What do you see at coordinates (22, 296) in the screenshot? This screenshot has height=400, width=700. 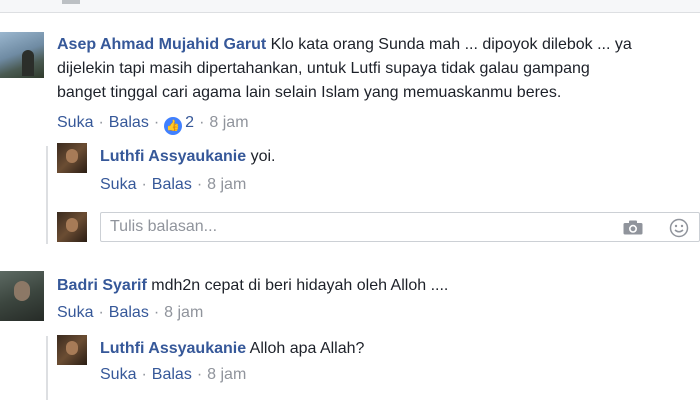 I see `avatar-badri` at bounding box center [22, 296].